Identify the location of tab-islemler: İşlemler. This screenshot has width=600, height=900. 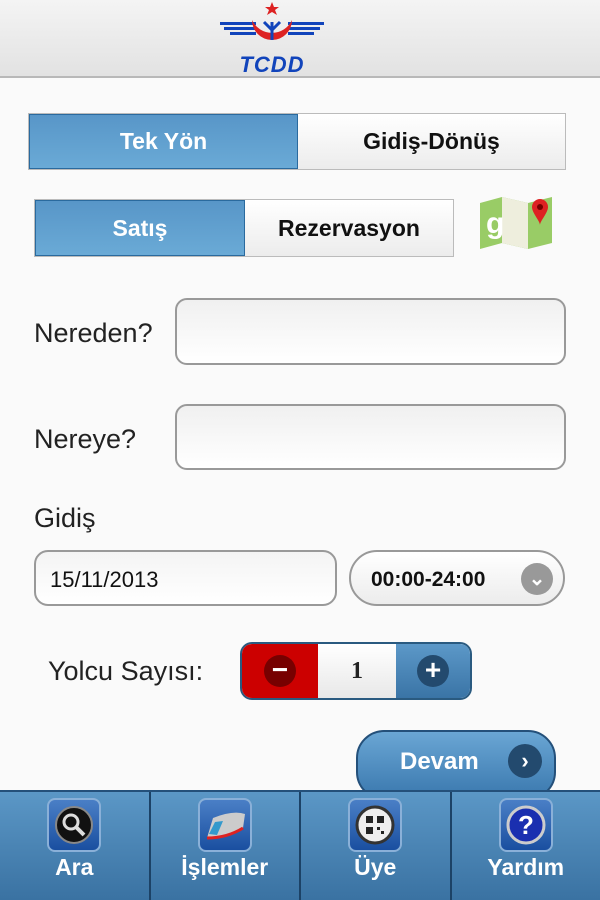
(226, 846).